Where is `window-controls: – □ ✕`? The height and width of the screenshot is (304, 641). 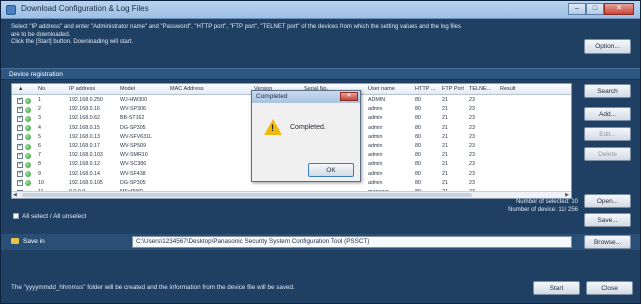 window-controls: – □ ✕ is located at coordinates (601, 9).